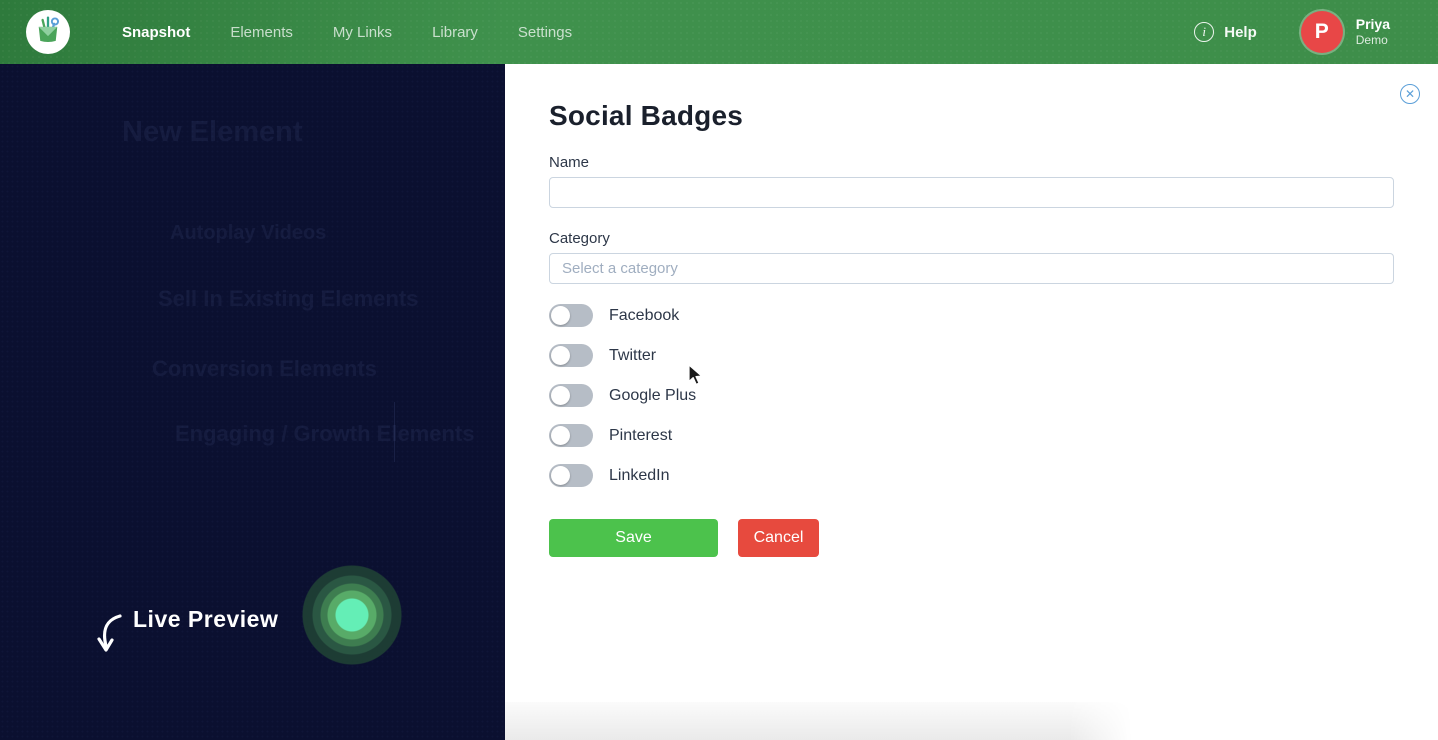  I want to click on ghost-tab-label: Engaging / Growth Elements, so click(325, 433).